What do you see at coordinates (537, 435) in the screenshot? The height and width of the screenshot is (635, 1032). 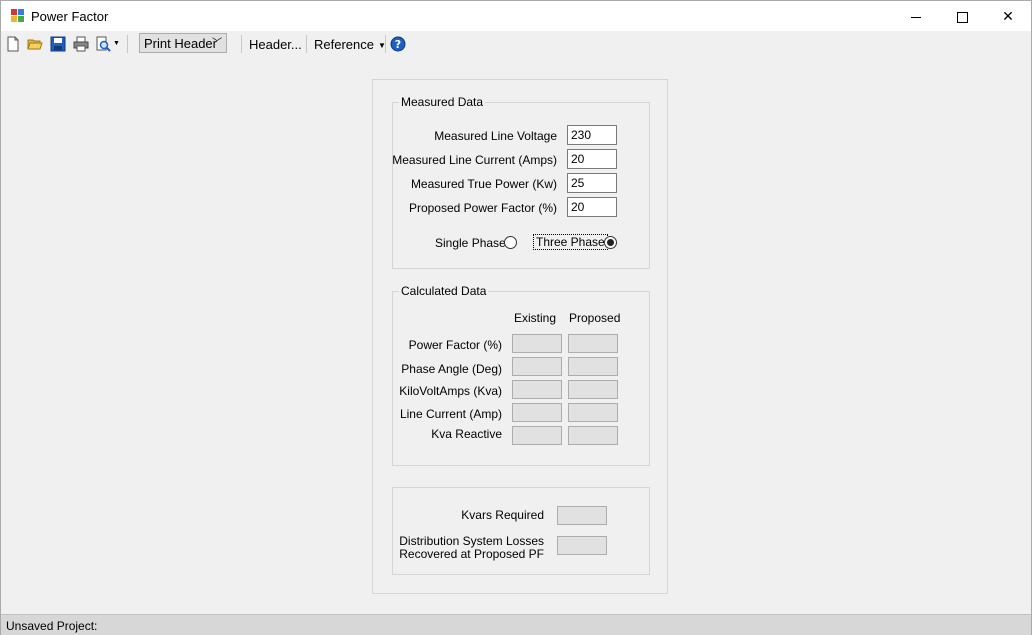 I see `kva-reactive-existing` at bounding box center [537, 435].